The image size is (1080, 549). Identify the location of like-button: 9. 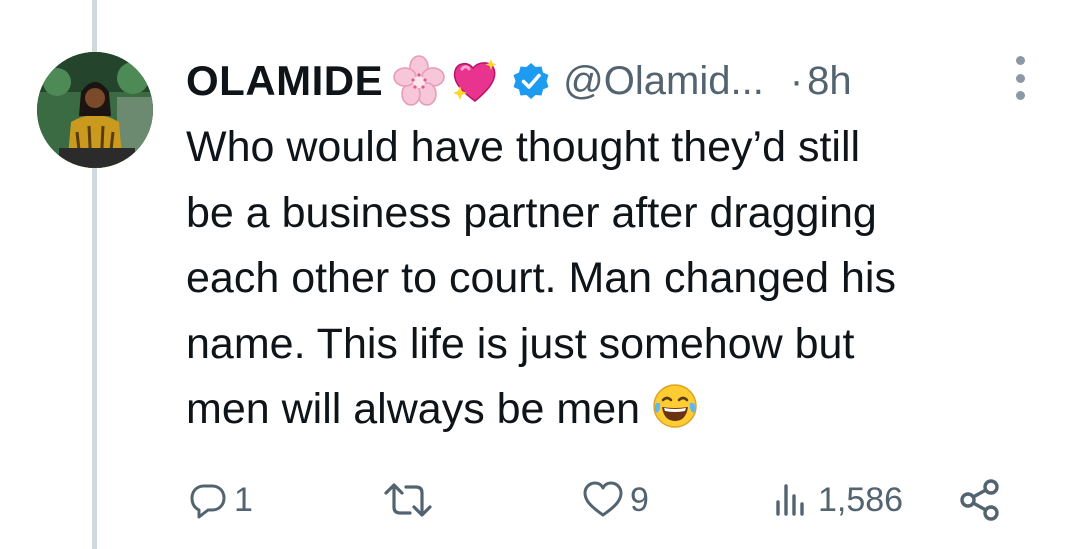
(615, 500).